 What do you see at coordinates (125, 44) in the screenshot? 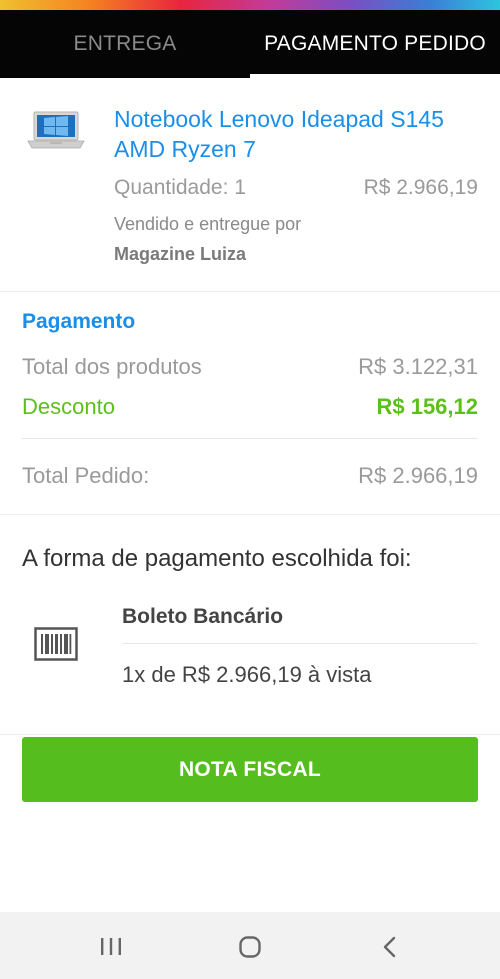
I see `tab-entrega: ENTREGA` at bounding box center [125, 44].